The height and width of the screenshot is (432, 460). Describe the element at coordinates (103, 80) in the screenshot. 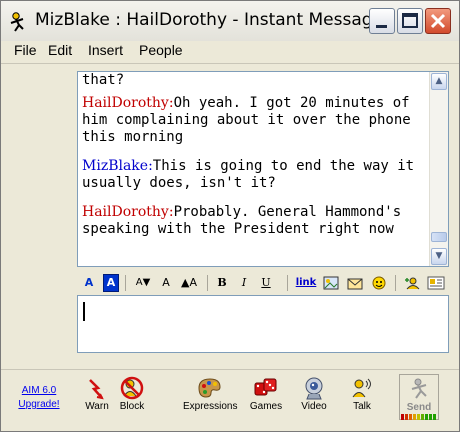

I see `message-text: that?` at that location.